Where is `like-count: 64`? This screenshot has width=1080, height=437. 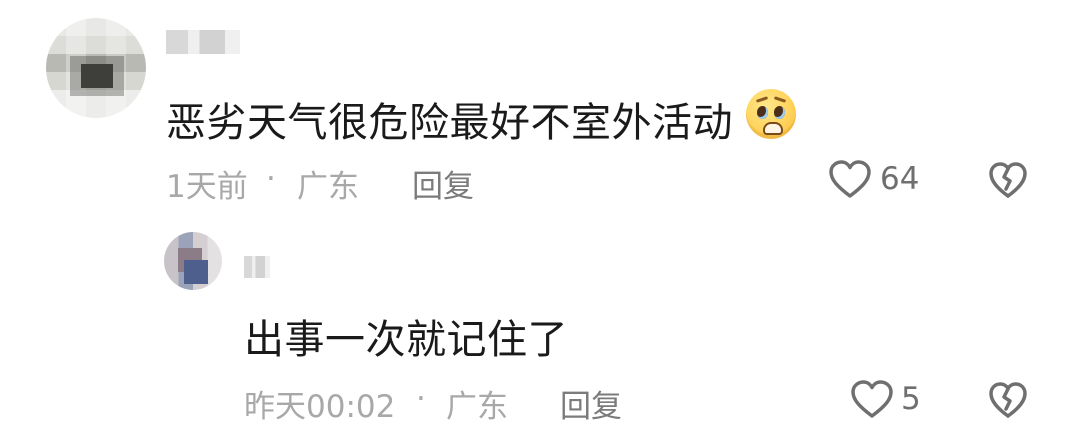 like-count: 64 is located at coordinates (900, 179).